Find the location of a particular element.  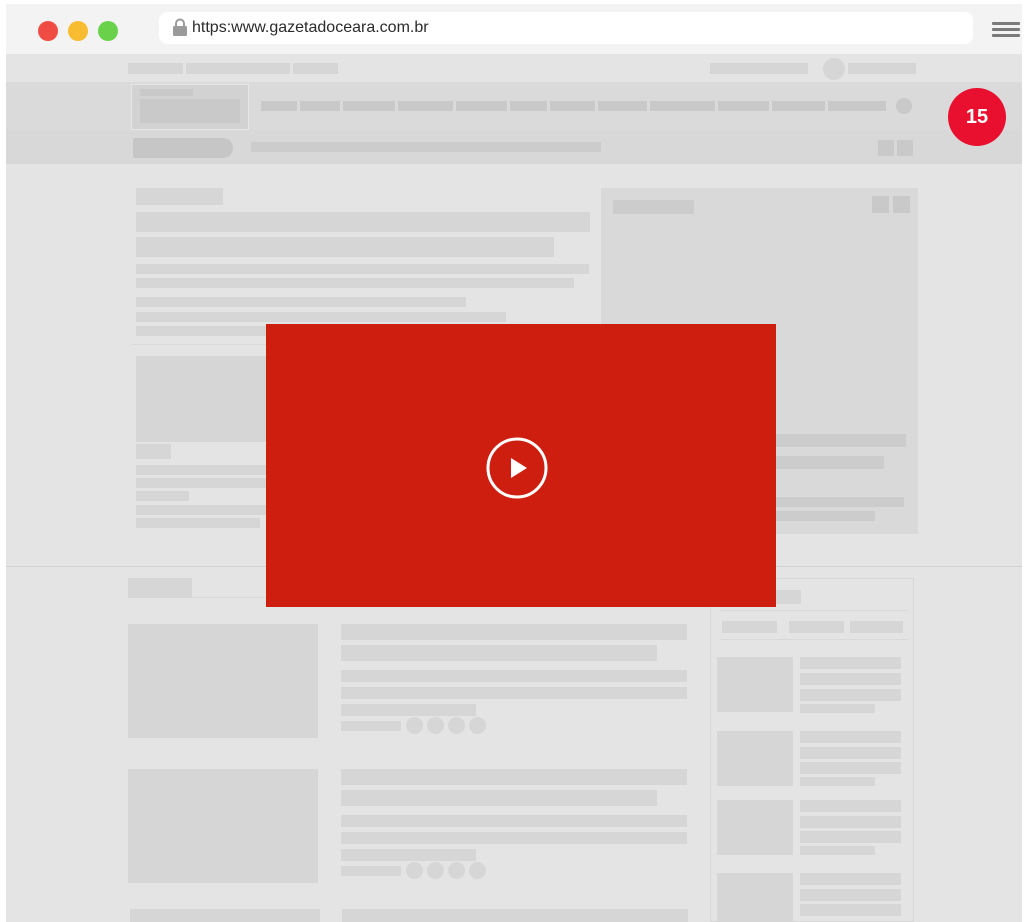

address-bar: https:www.gazetadoceara.com.br is located at coordinates (566, 28).